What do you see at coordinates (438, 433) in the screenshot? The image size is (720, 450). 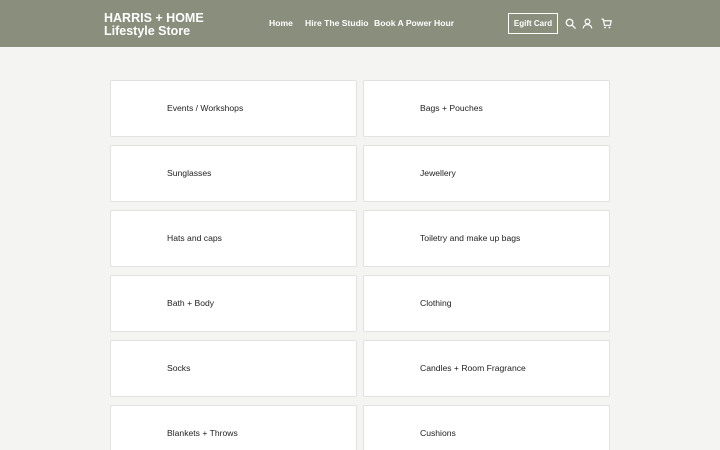 I see `category-label: Cushions` at bounding box center [438, 433].